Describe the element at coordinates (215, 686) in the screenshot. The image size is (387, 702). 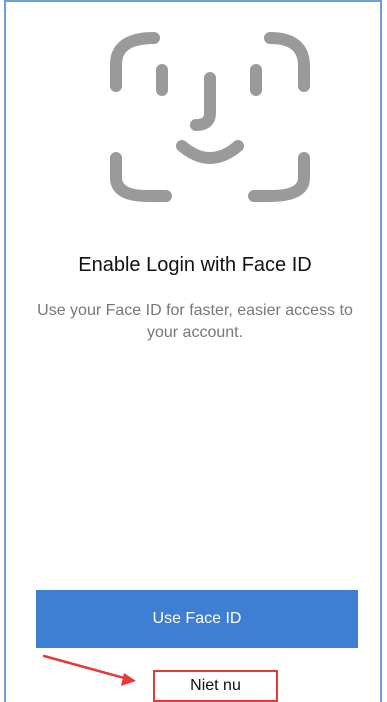
I see `not-now-button: Niet nu` at that location.